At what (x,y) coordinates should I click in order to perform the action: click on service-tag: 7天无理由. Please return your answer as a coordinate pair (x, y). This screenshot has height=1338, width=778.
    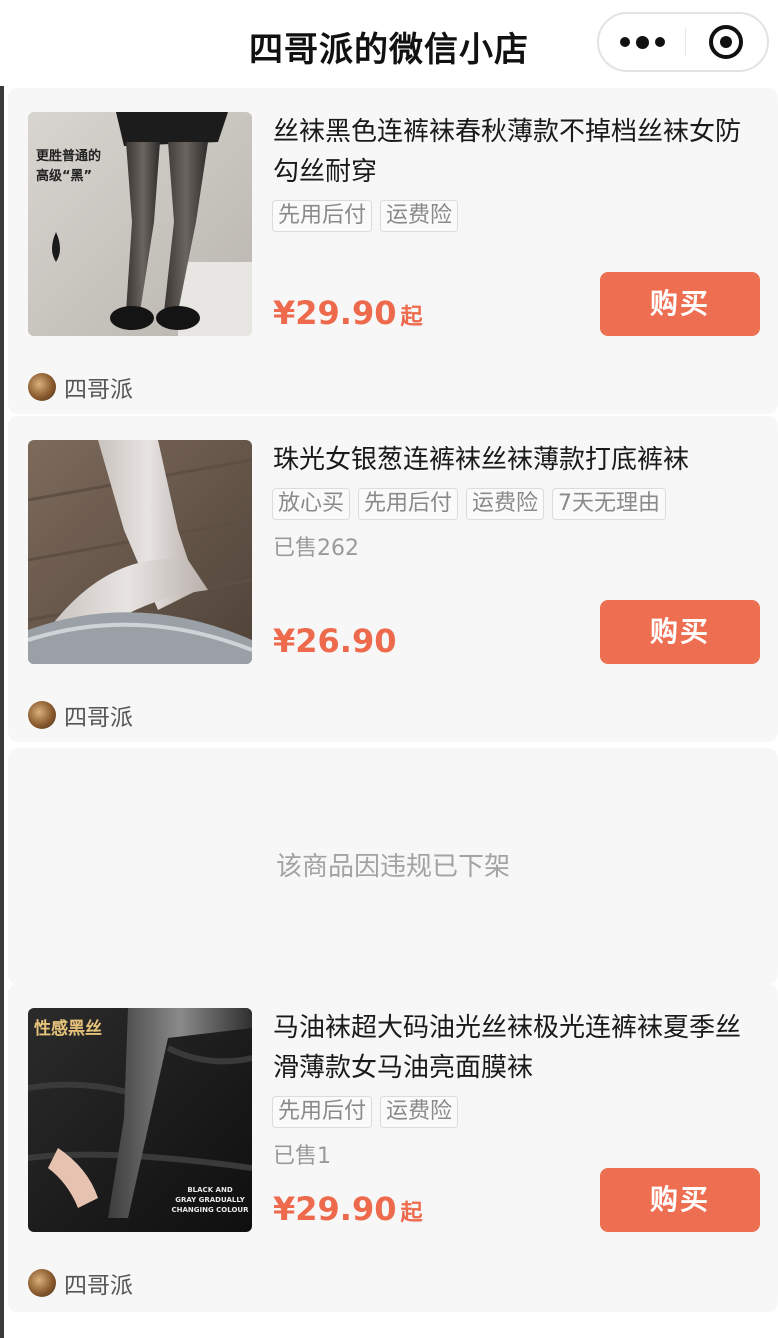
    Looking at the image, I should click on (609, 504).